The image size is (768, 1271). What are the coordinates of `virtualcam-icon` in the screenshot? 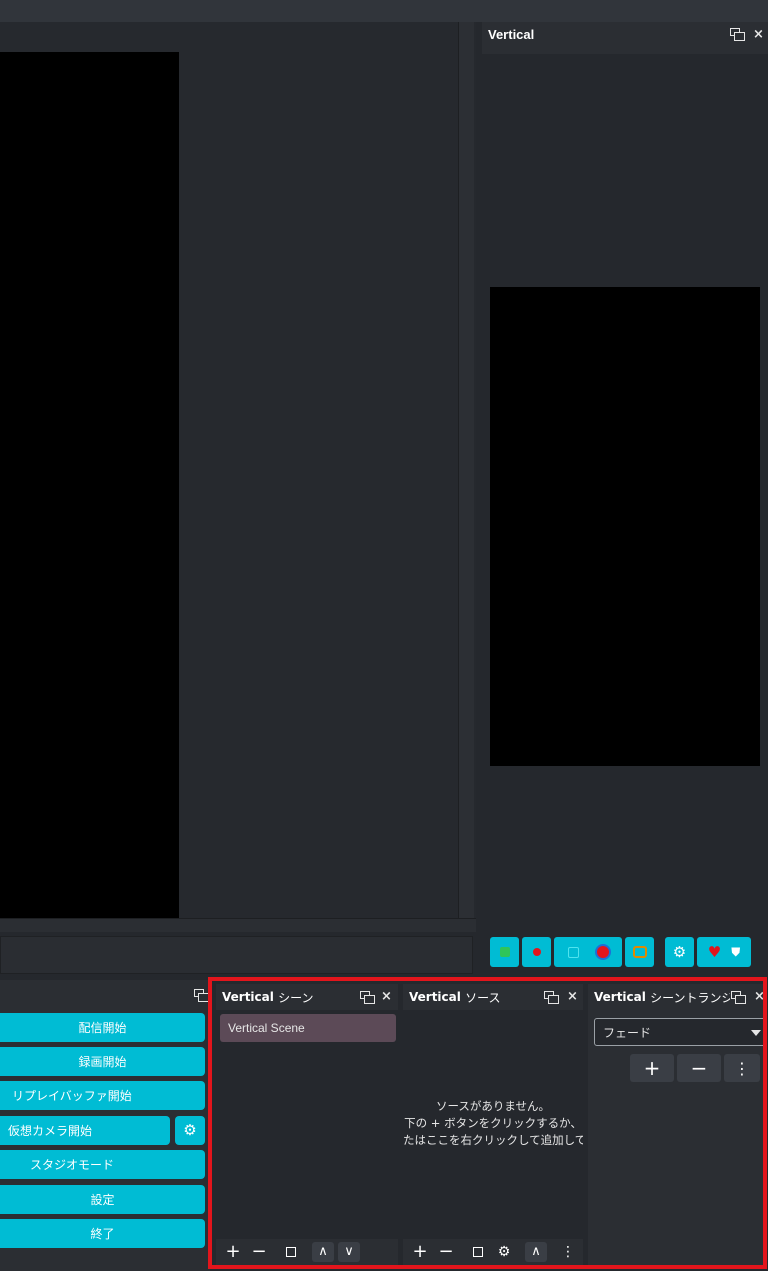 It's located at (573, 952).